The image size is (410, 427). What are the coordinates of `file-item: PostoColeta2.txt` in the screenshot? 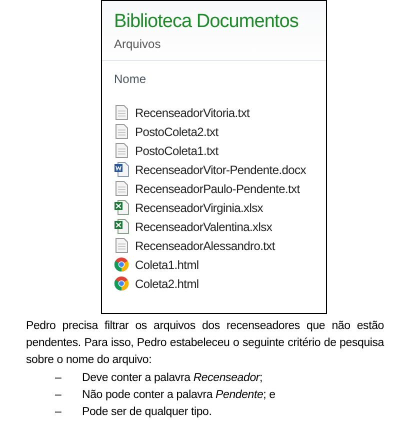 It's located at (220, 131).